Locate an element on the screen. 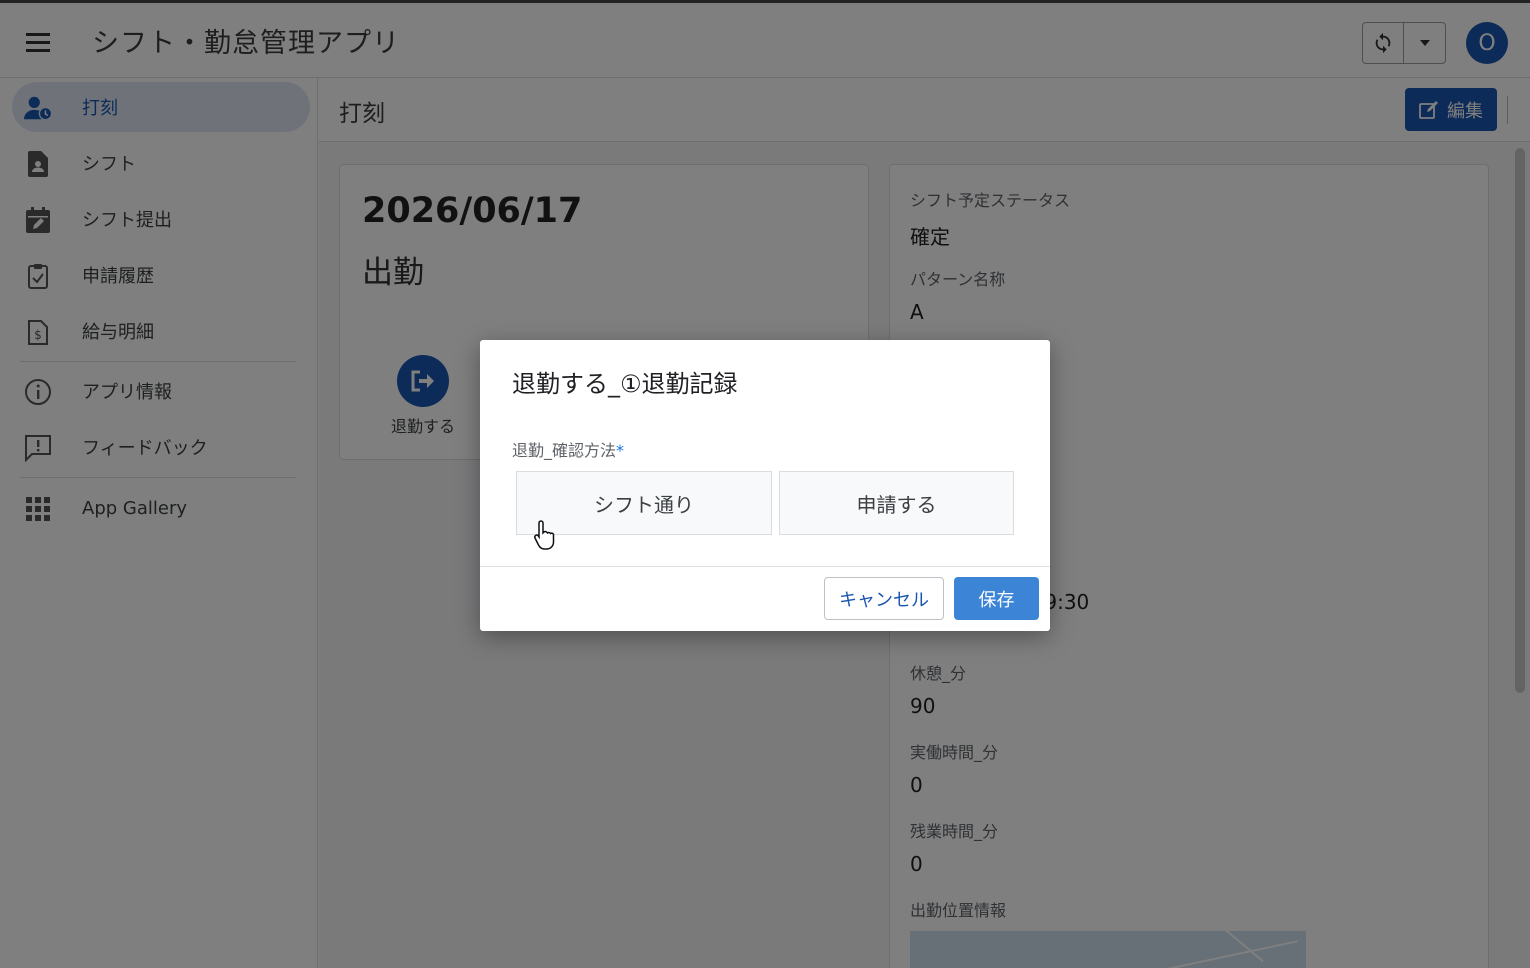 Image resolution: width=1530 pixels, height=968 pixels. clock-out-dialog: 退勤する_①退勤記録 退勤_確認方法* シフト通り 申請する キャンセル 保存 is located at coordinates (765, 485).